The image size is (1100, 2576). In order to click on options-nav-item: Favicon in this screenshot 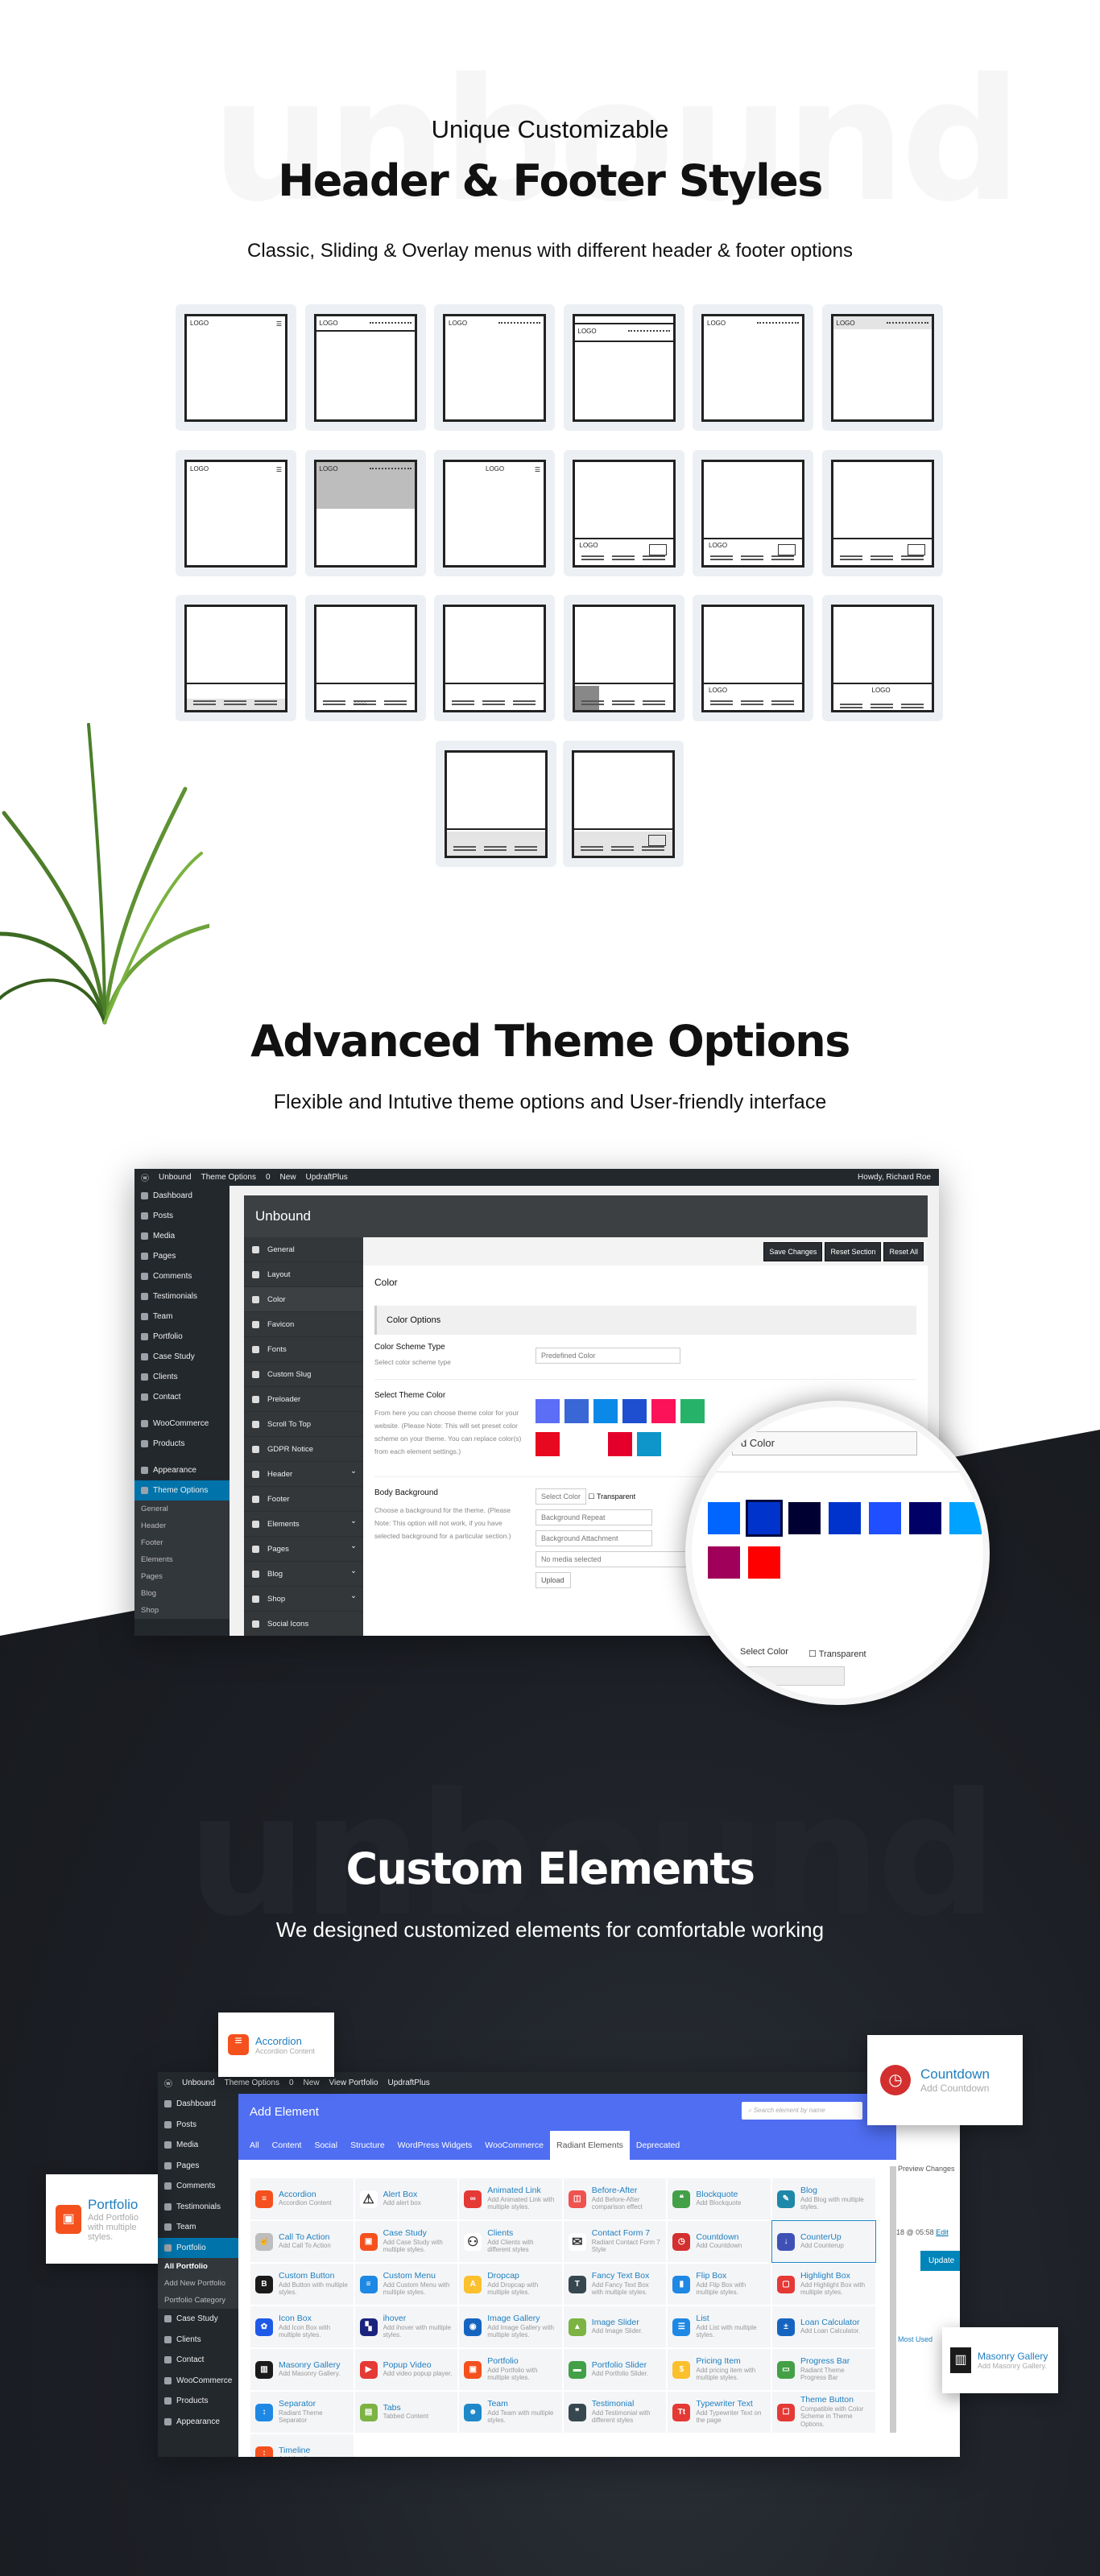, I will do `click(303, 1324)`.